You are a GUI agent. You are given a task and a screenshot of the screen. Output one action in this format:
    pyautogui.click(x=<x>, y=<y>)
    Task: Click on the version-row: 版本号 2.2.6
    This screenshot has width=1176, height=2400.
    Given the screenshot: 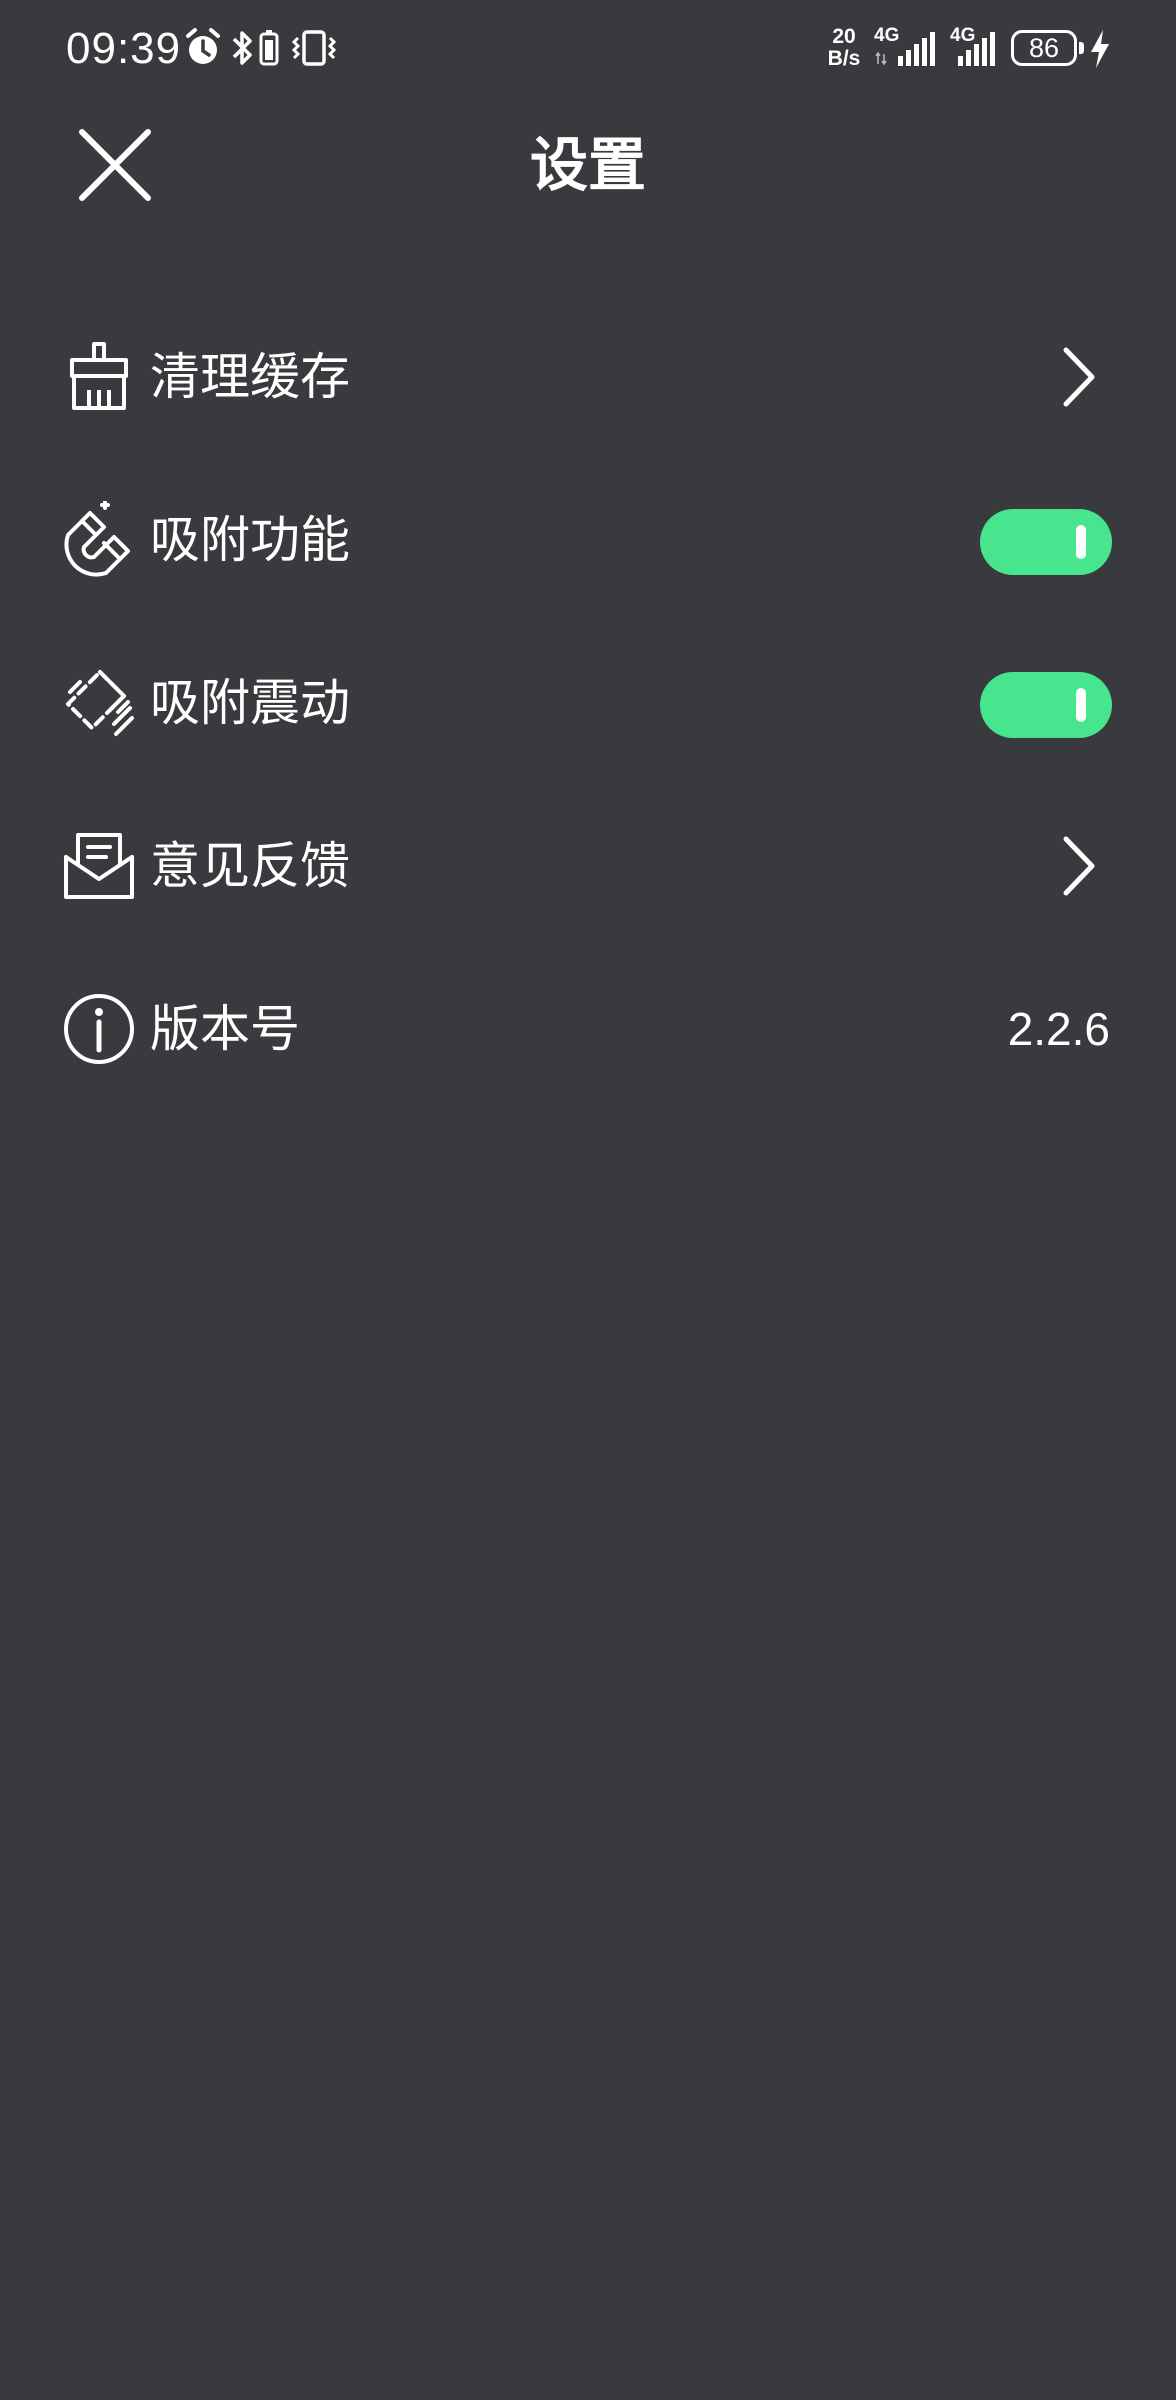 What is the action you would take?
    pyautogui.click(x=588, y=1029)
    